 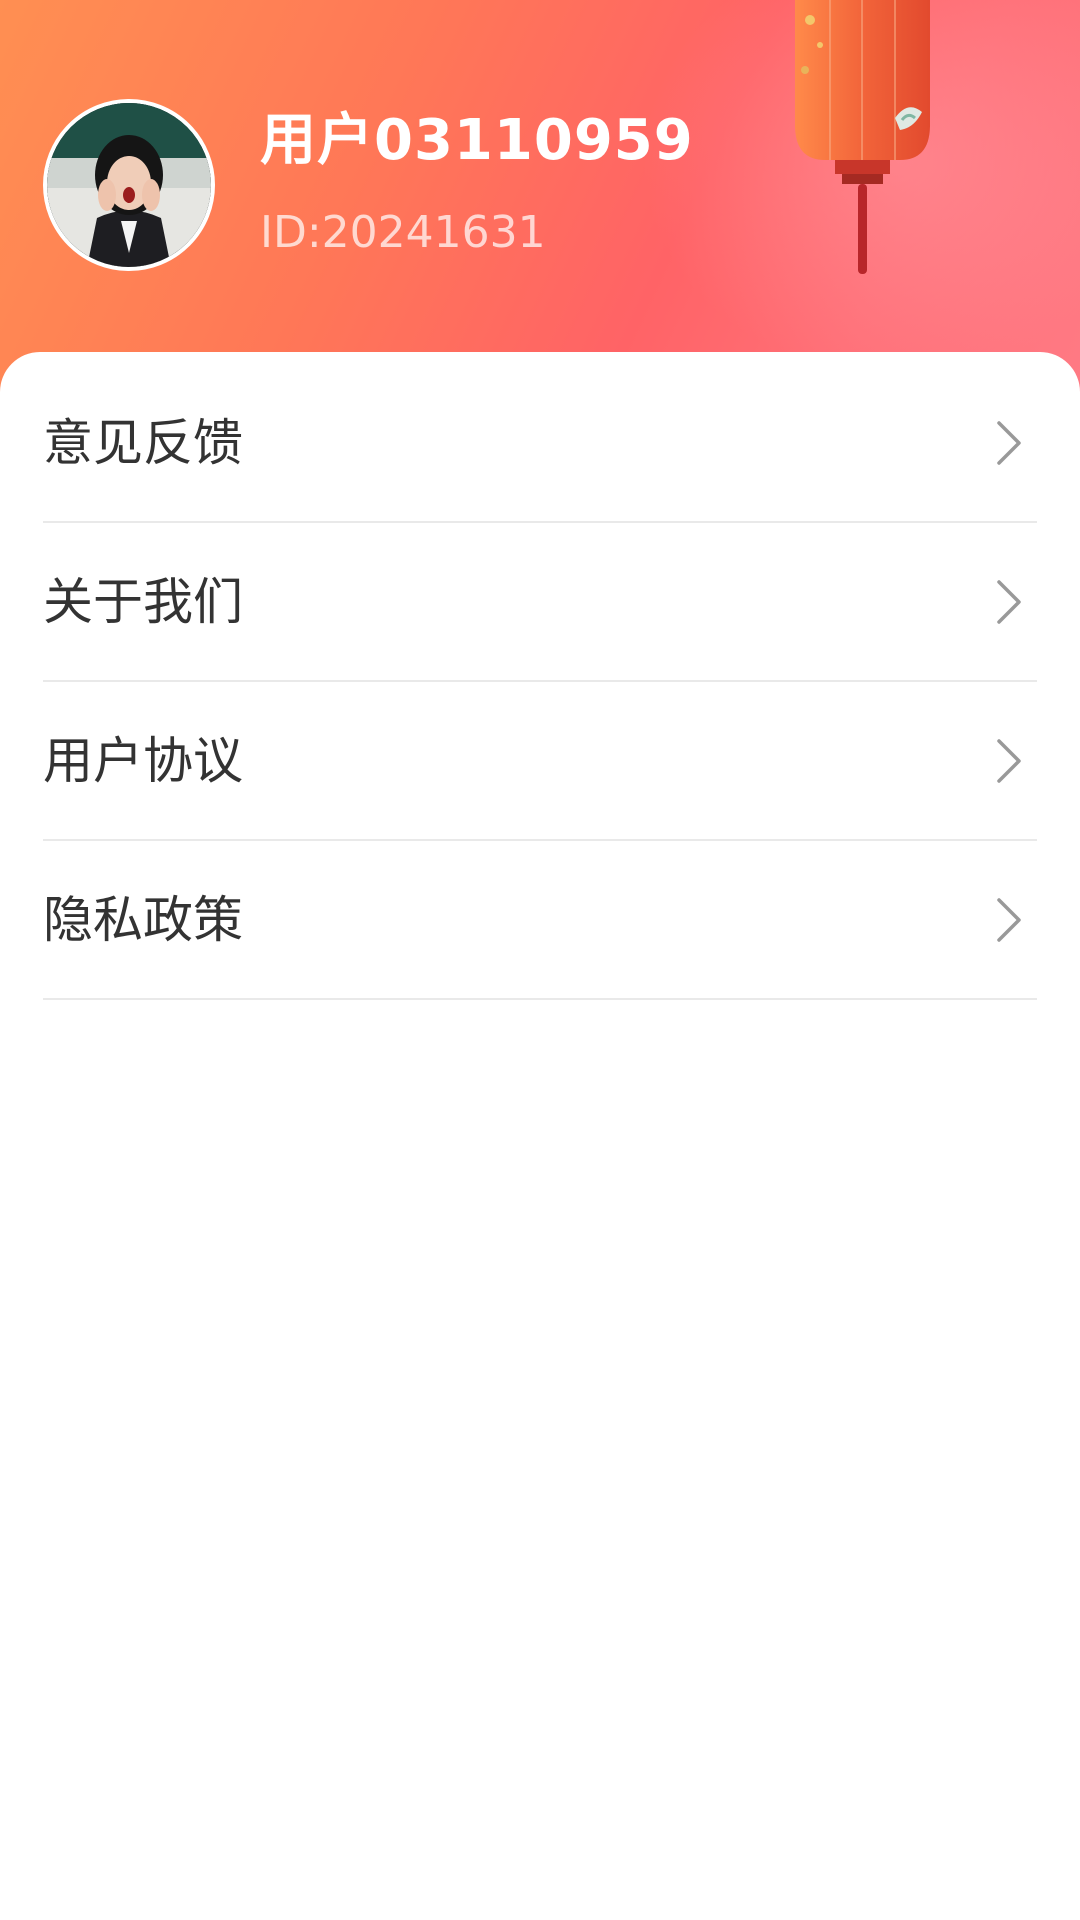 I want to click on user-avatar-photo, so click(x=129, y=185).